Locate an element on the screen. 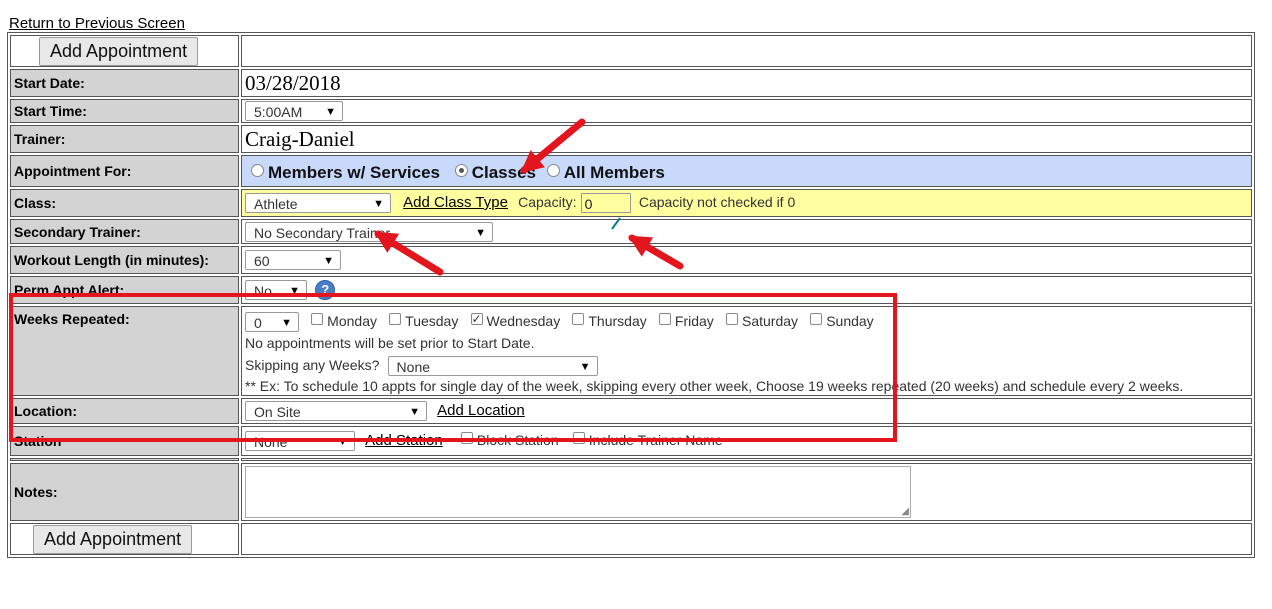 This screenshot has height=609, width=1272. appointment-for-options: Members w/ Services Classes All Members is located at coordinates (746, 171).